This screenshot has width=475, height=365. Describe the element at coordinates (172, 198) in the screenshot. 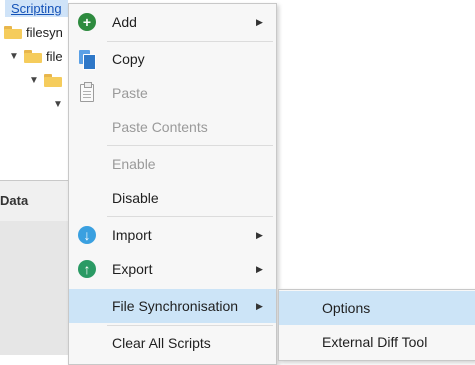

I see `menu-item-disable: Disable` at that location.